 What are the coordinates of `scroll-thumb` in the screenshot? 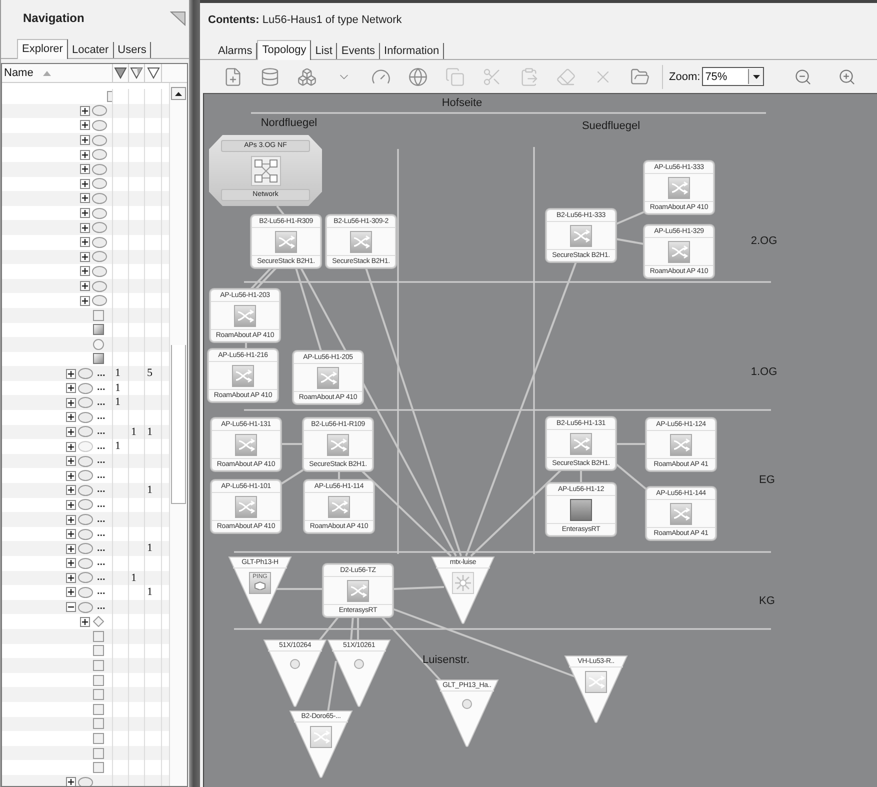 It's located at (178, 424).